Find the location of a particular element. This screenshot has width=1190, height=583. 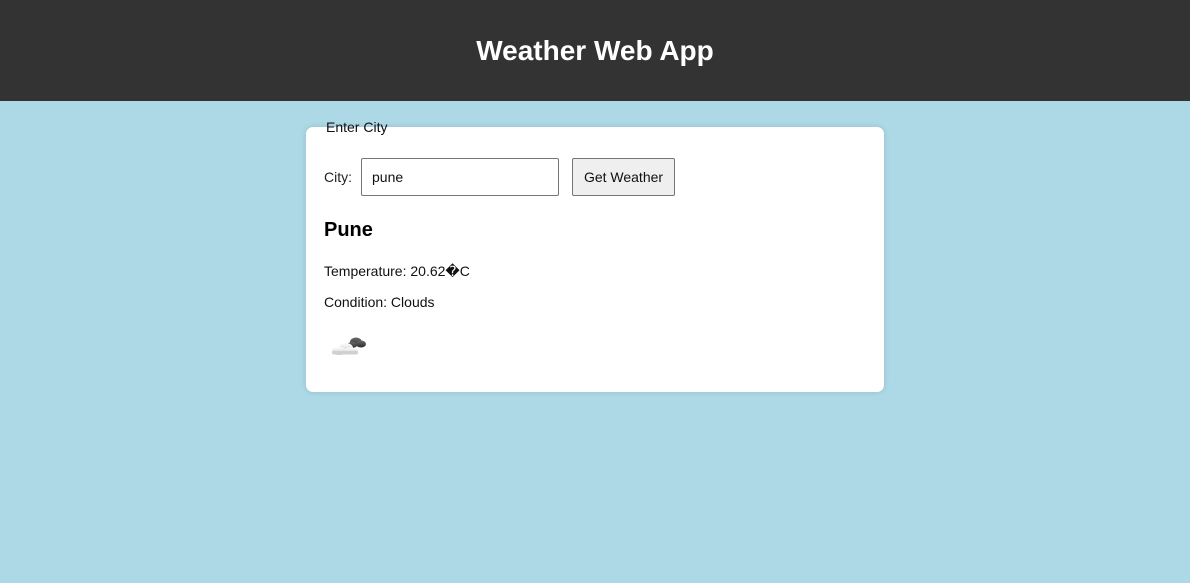

cloud-icon is located at coordinates (349, 346).